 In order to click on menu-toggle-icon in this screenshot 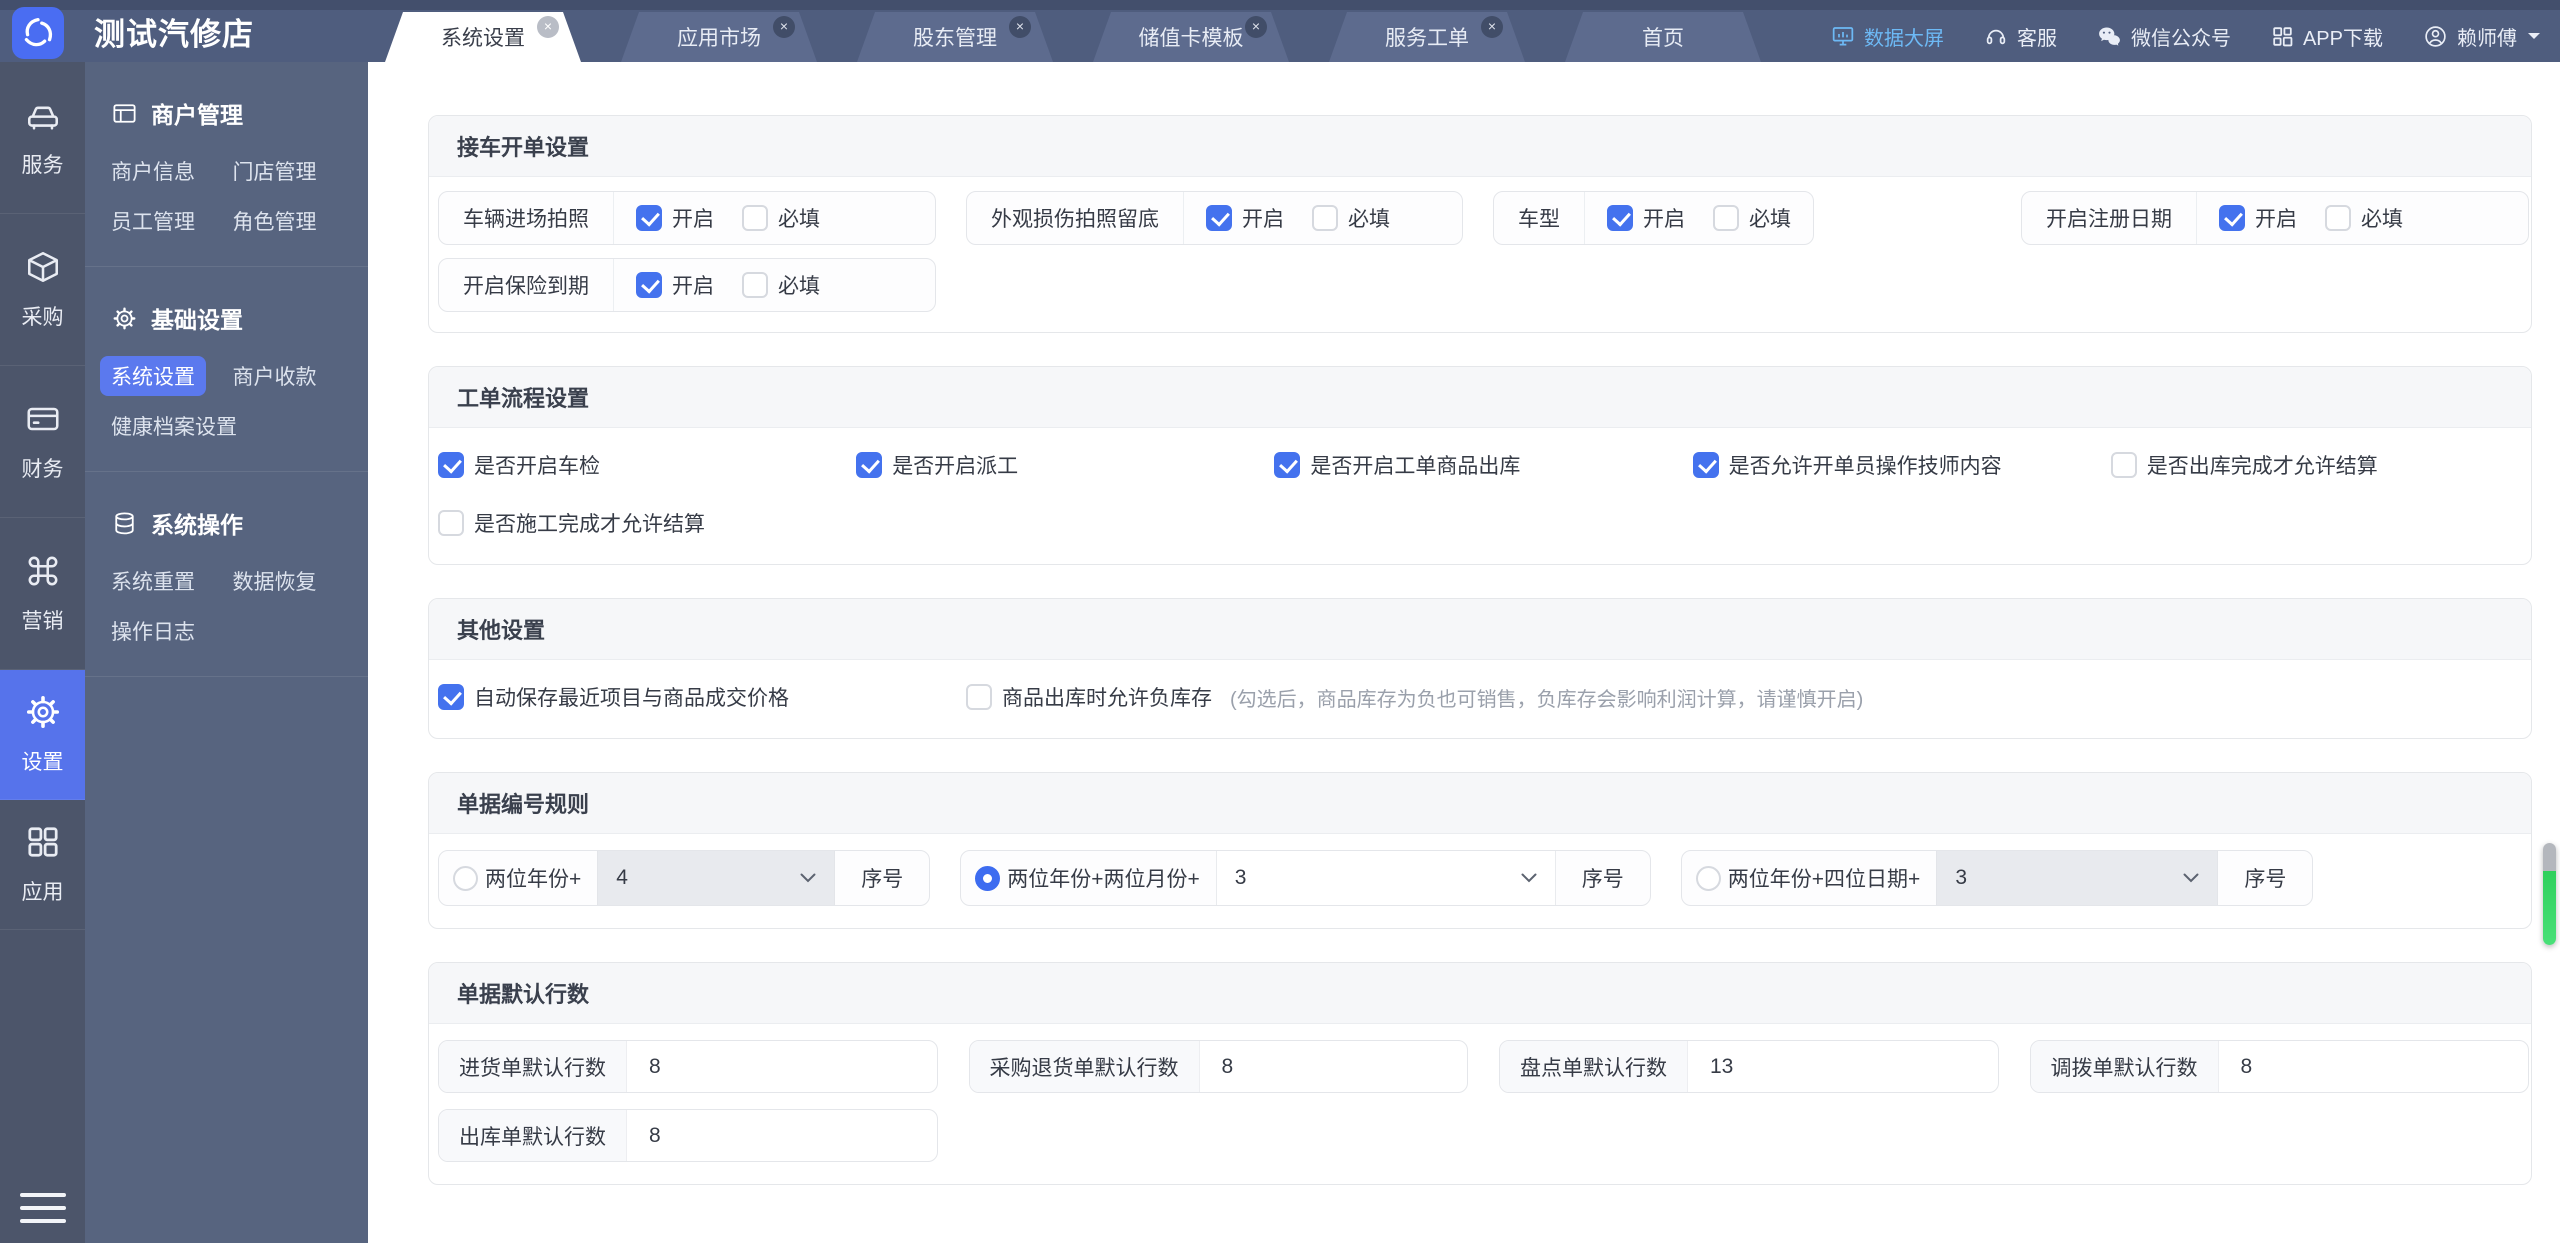, I will do `click(42, 1208)`.